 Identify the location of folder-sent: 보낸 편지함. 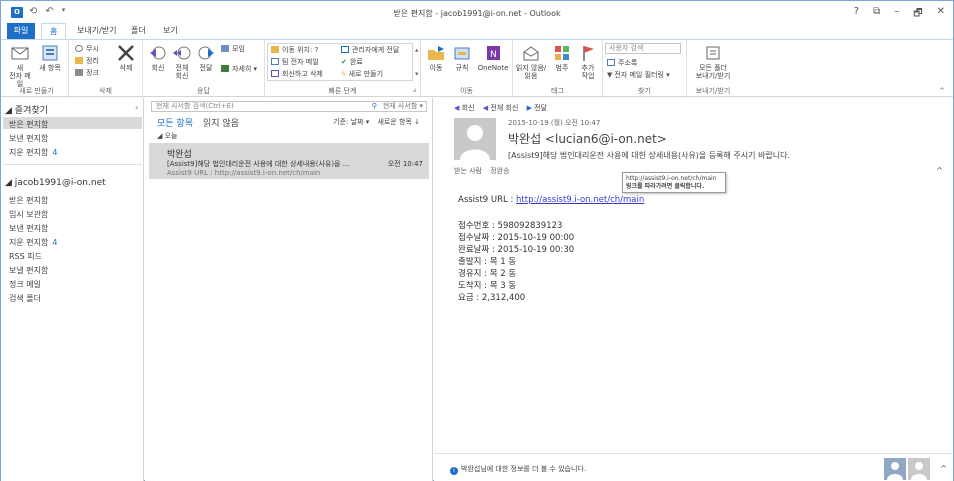
(28, 228).